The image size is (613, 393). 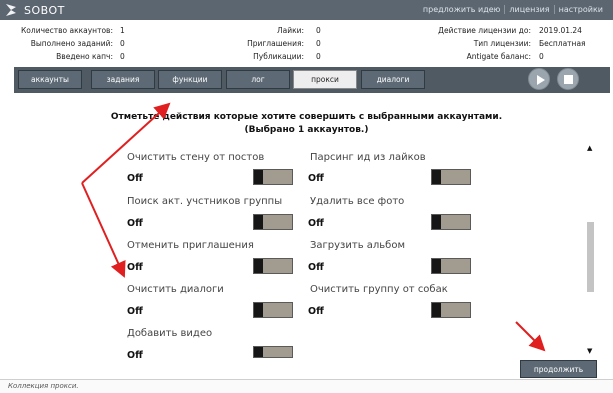 I want to click on play-icon, so click(x=541, y=80).